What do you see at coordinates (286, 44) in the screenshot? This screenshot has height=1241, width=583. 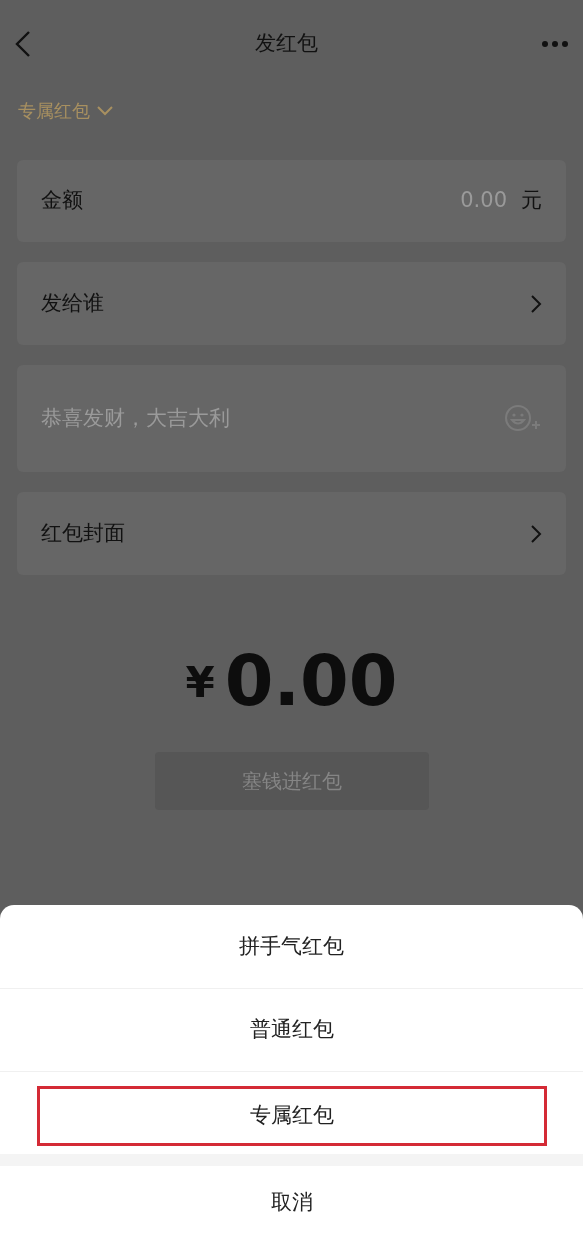 I see `page-title: 发红包` at bounding box center [286, 44].